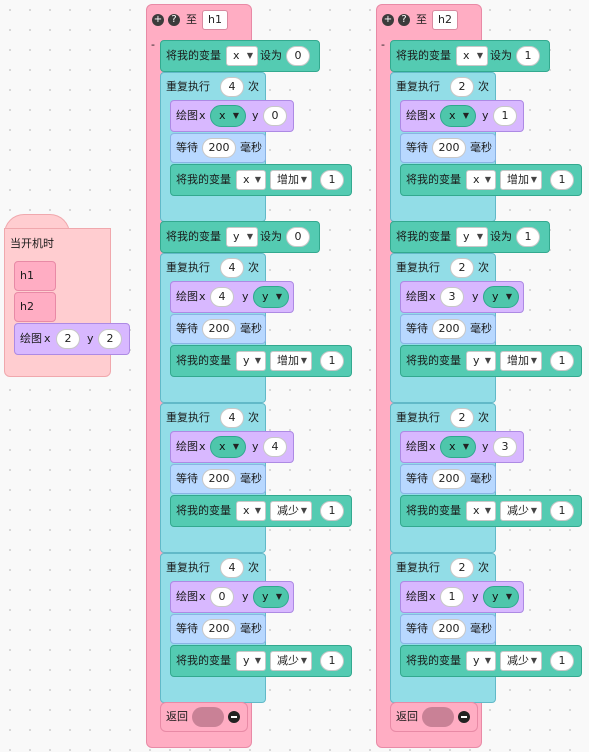 The image size is (589, 752). Describe the element at coordinates (187, 478) in the screenshot. I see `function-h1-section-3-wait-label: 等待` at that location.